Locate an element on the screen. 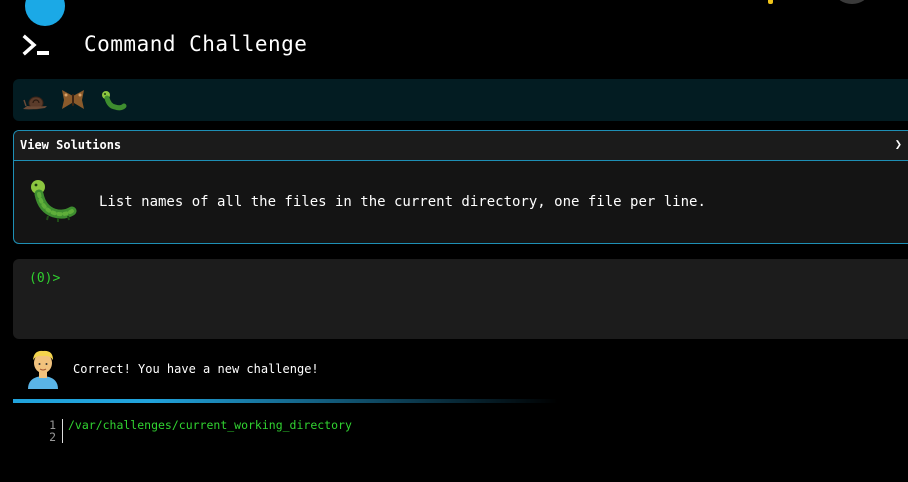 This screenshot has width=908, height=482. view-solutions-label: View Solutions is located at coordinates (71, 145).